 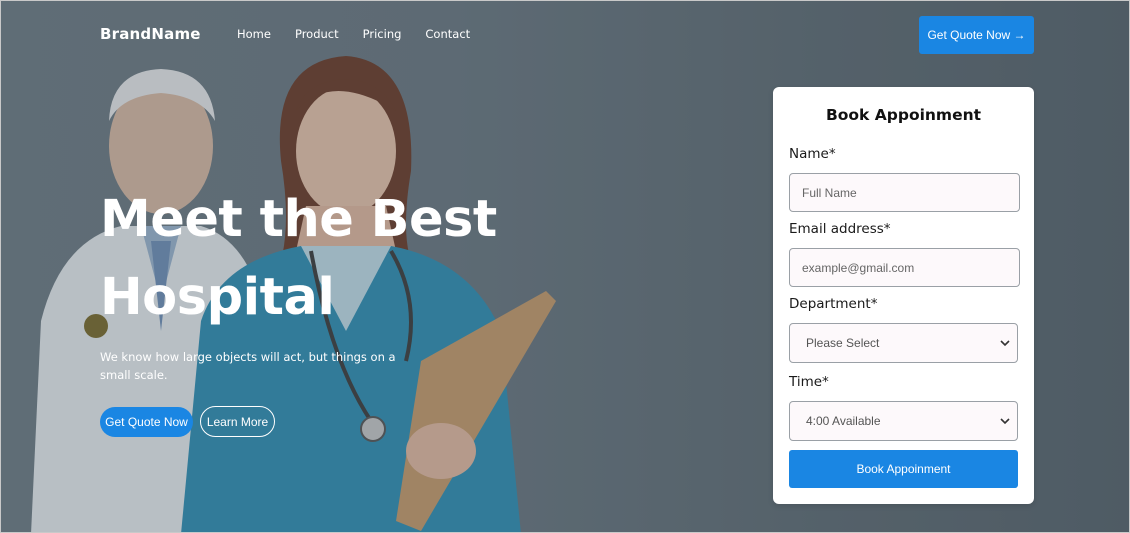 I want to click on hero-title: Meet the Best Hospital, so click(x=340, y=259).